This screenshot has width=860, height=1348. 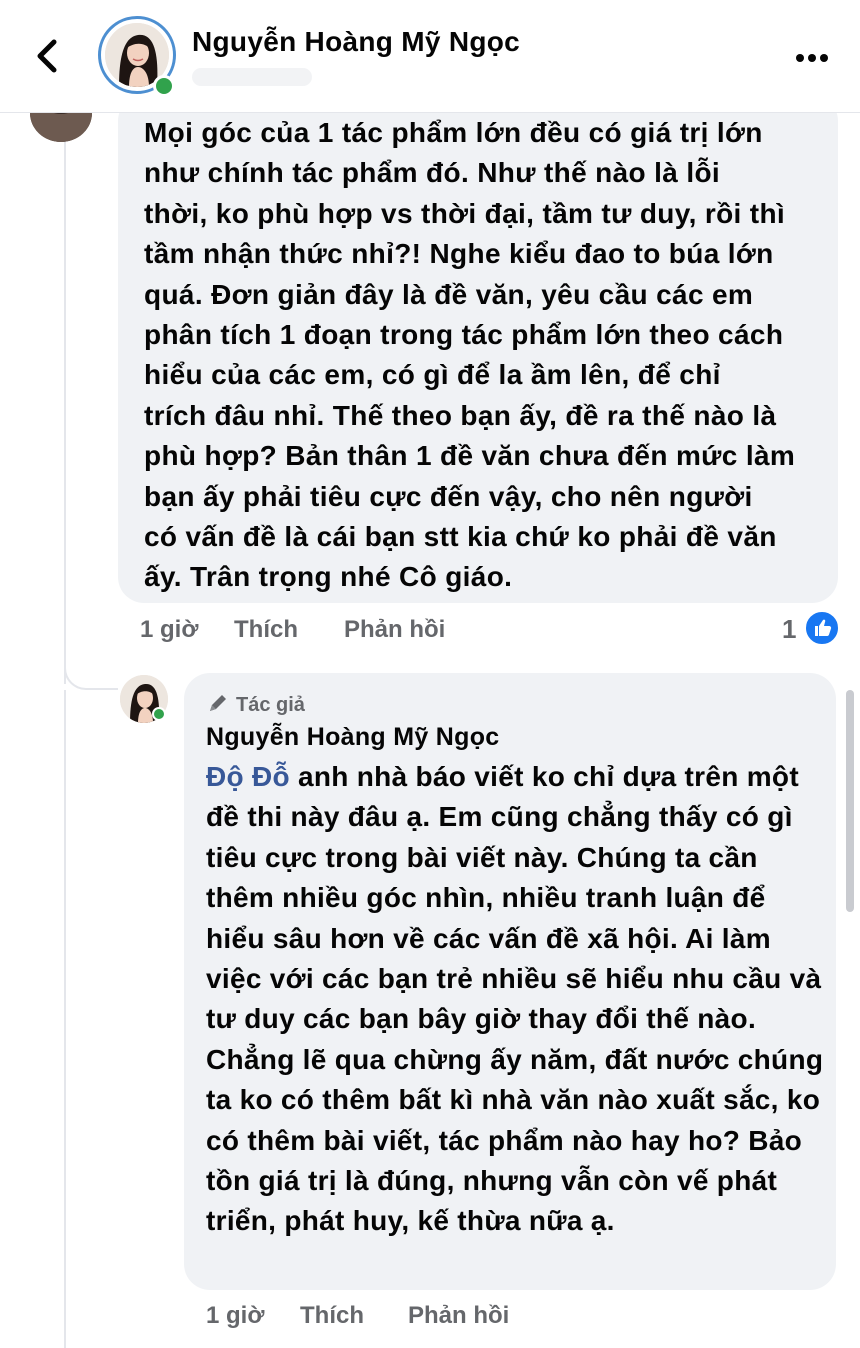 What do you see at coordinates (353, 737) in the screenshot?
I see `comment-author-name: Nguyễn Hoàng Mỹ Ngọc` at bounding box center [353, 737].